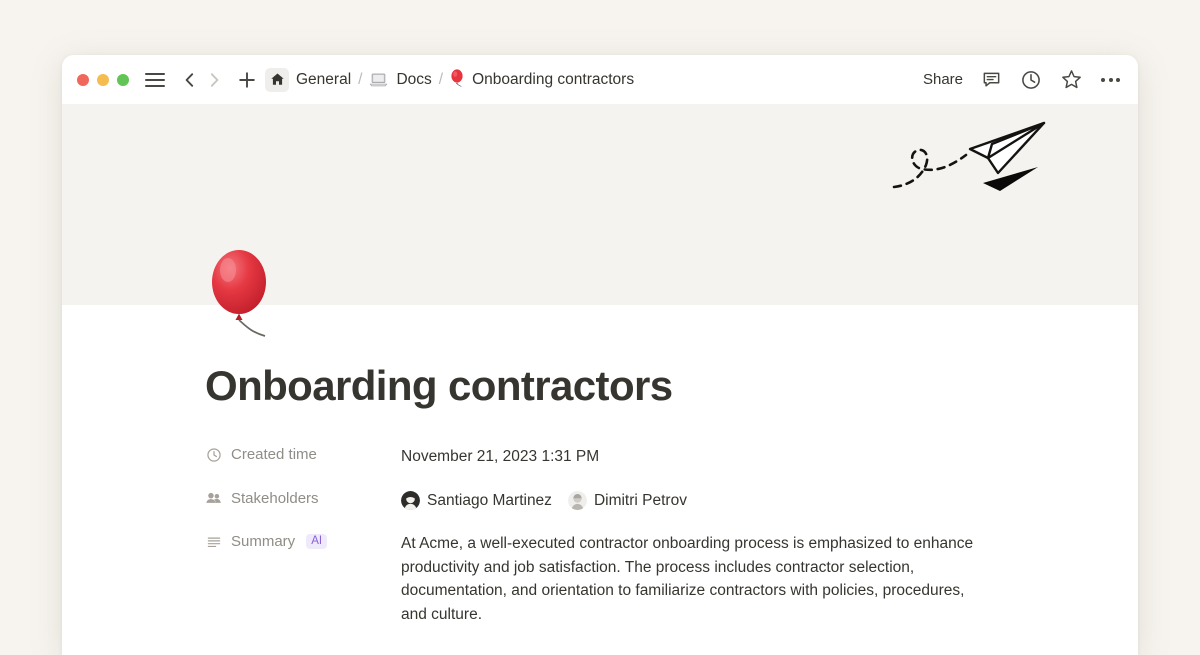 The image size is (1200, 655). What do you see at coordinates (247, 80) in the screenshot?
I see `new-page-icon` at bounding box center [247, 80].